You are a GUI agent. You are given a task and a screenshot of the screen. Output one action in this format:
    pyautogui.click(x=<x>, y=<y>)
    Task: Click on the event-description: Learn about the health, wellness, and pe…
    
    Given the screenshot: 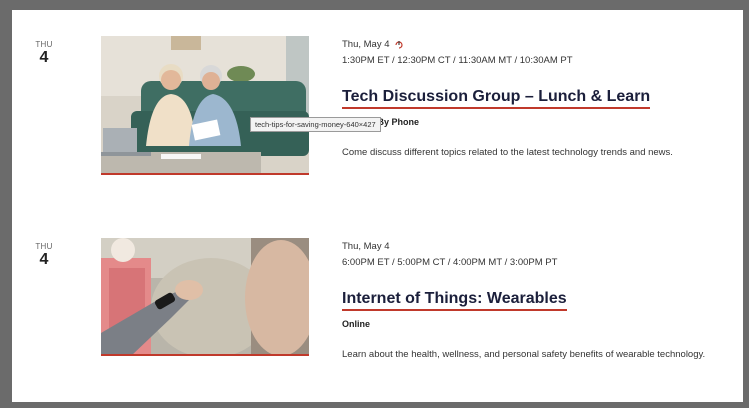 What is the action you would take?
    pyautogui.click(x=524, y=354)
    